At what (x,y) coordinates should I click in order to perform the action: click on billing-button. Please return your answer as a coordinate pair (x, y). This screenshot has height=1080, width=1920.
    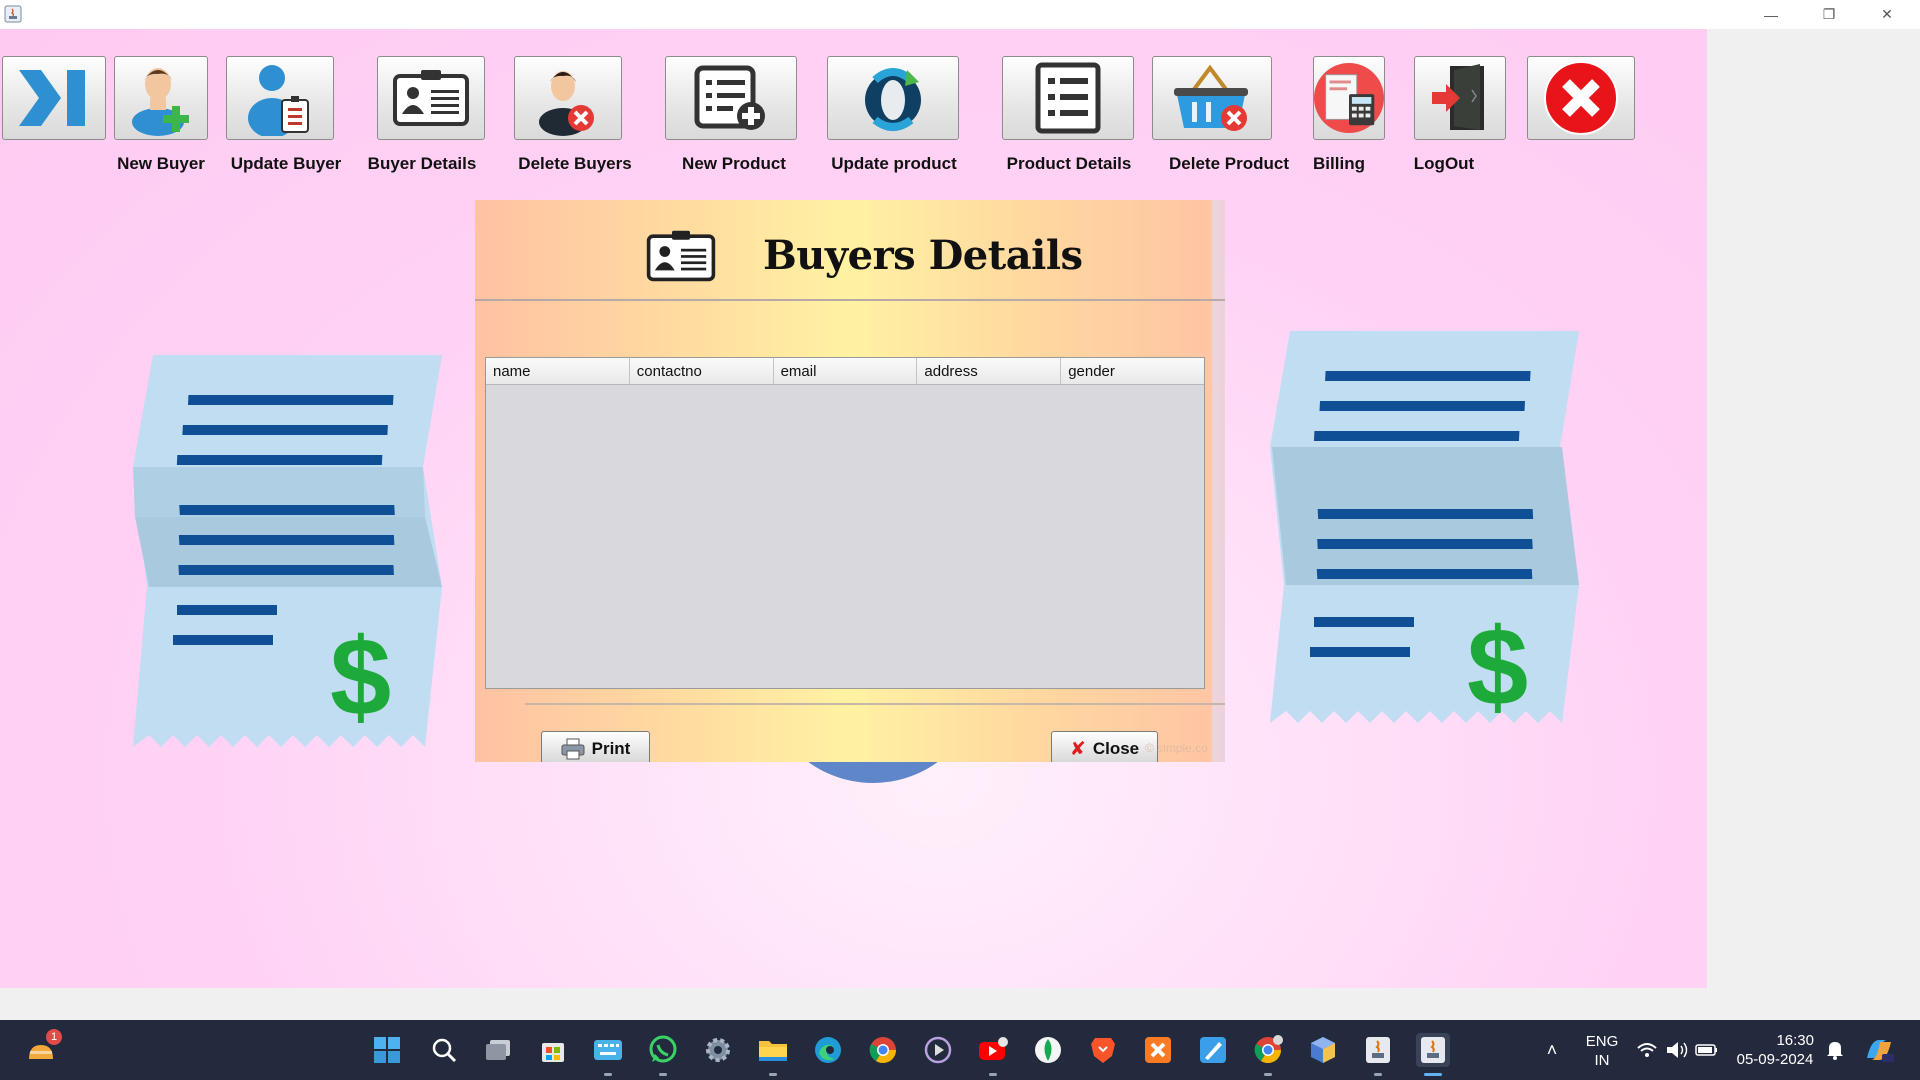
    Looking at the image, I should click on (1349, 98).